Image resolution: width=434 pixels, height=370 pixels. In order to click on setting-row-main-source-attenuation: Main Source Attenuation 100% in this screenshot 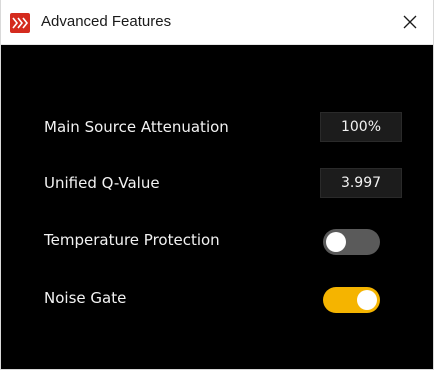, I will do `click(224, 127)`.